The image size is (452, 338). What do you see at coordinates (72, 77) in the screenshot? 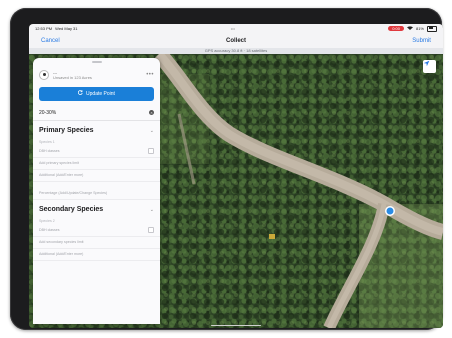
I see `point-subtitle: Unsaved in 123 Acres` at bounding box center [72, 77].